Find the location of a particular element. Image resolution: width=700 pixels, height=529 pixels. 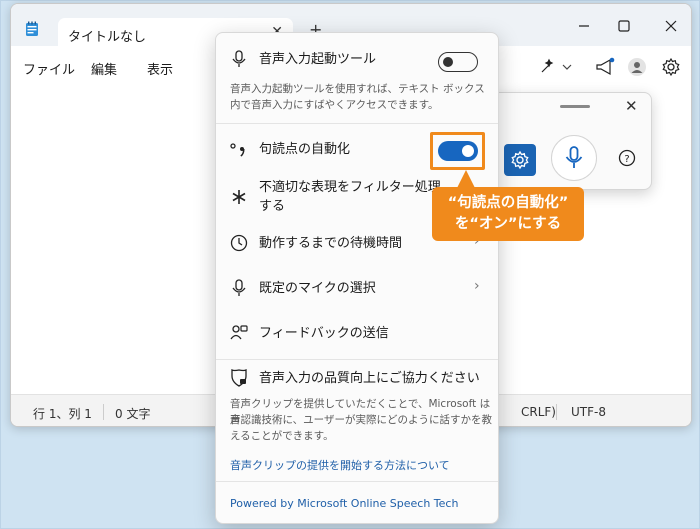

announcement-icon is located at coordinates (605, 67).